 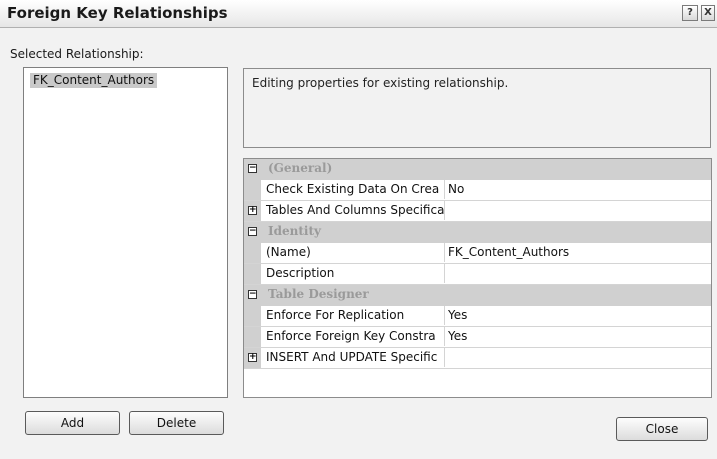 I want to click on relationship-item: FK_Content_Authors, so click(x=94, y=80).